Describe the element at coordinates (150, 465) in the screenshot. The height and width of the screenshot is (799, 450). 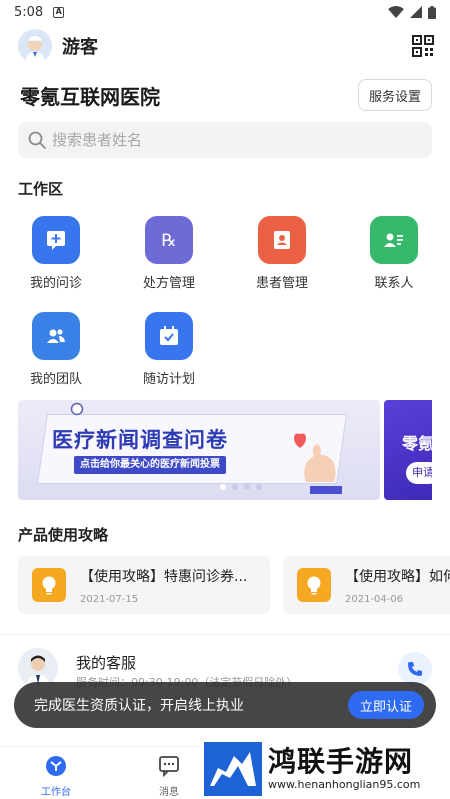
I see `banner-subtitle: 点击给你最关心的医疗新闻投票` at that location.